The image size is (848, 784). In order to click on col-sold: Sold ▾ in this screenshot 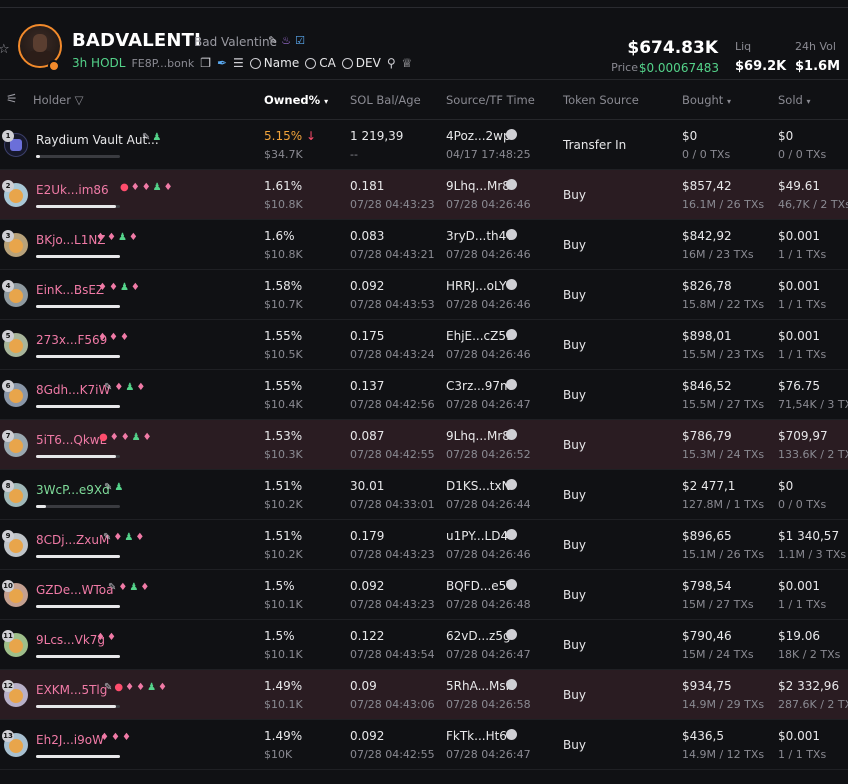, I will do `click(794, 100)`.